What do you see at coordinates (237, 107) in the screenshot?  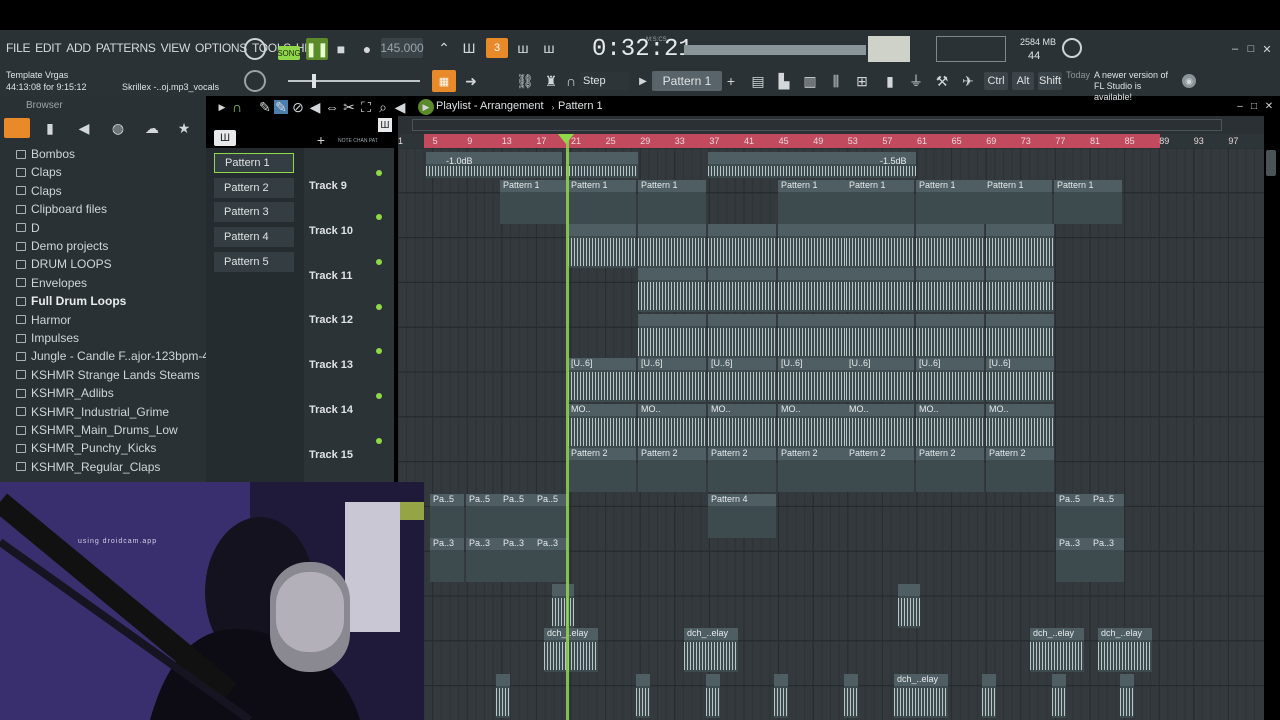 I see `playlist-magnet-icon: ∩` at bounding box center [237, 107].